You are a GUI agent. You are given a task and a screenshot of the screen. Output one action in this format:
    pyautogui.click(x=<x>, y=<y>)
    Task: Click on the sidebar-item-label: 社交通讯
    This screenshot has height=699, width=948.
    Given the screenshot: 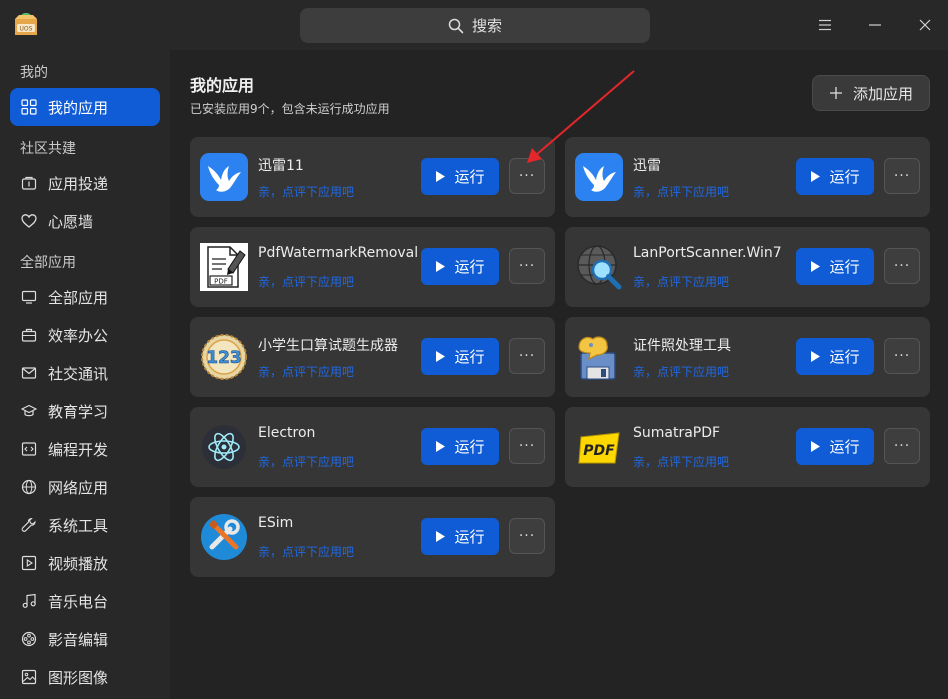 What is the action you would take?
    pyautogui.click(x=78, y=373)
    